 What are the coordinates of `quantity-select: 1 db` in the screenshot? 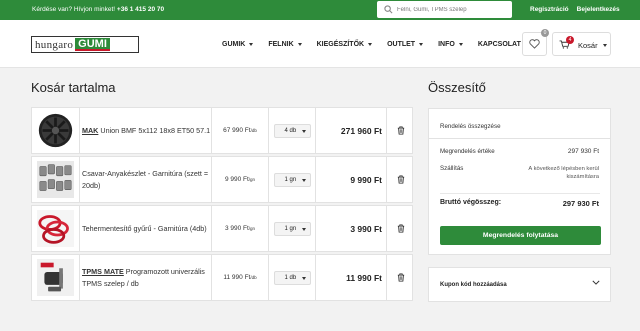 It's located at (292, 277).